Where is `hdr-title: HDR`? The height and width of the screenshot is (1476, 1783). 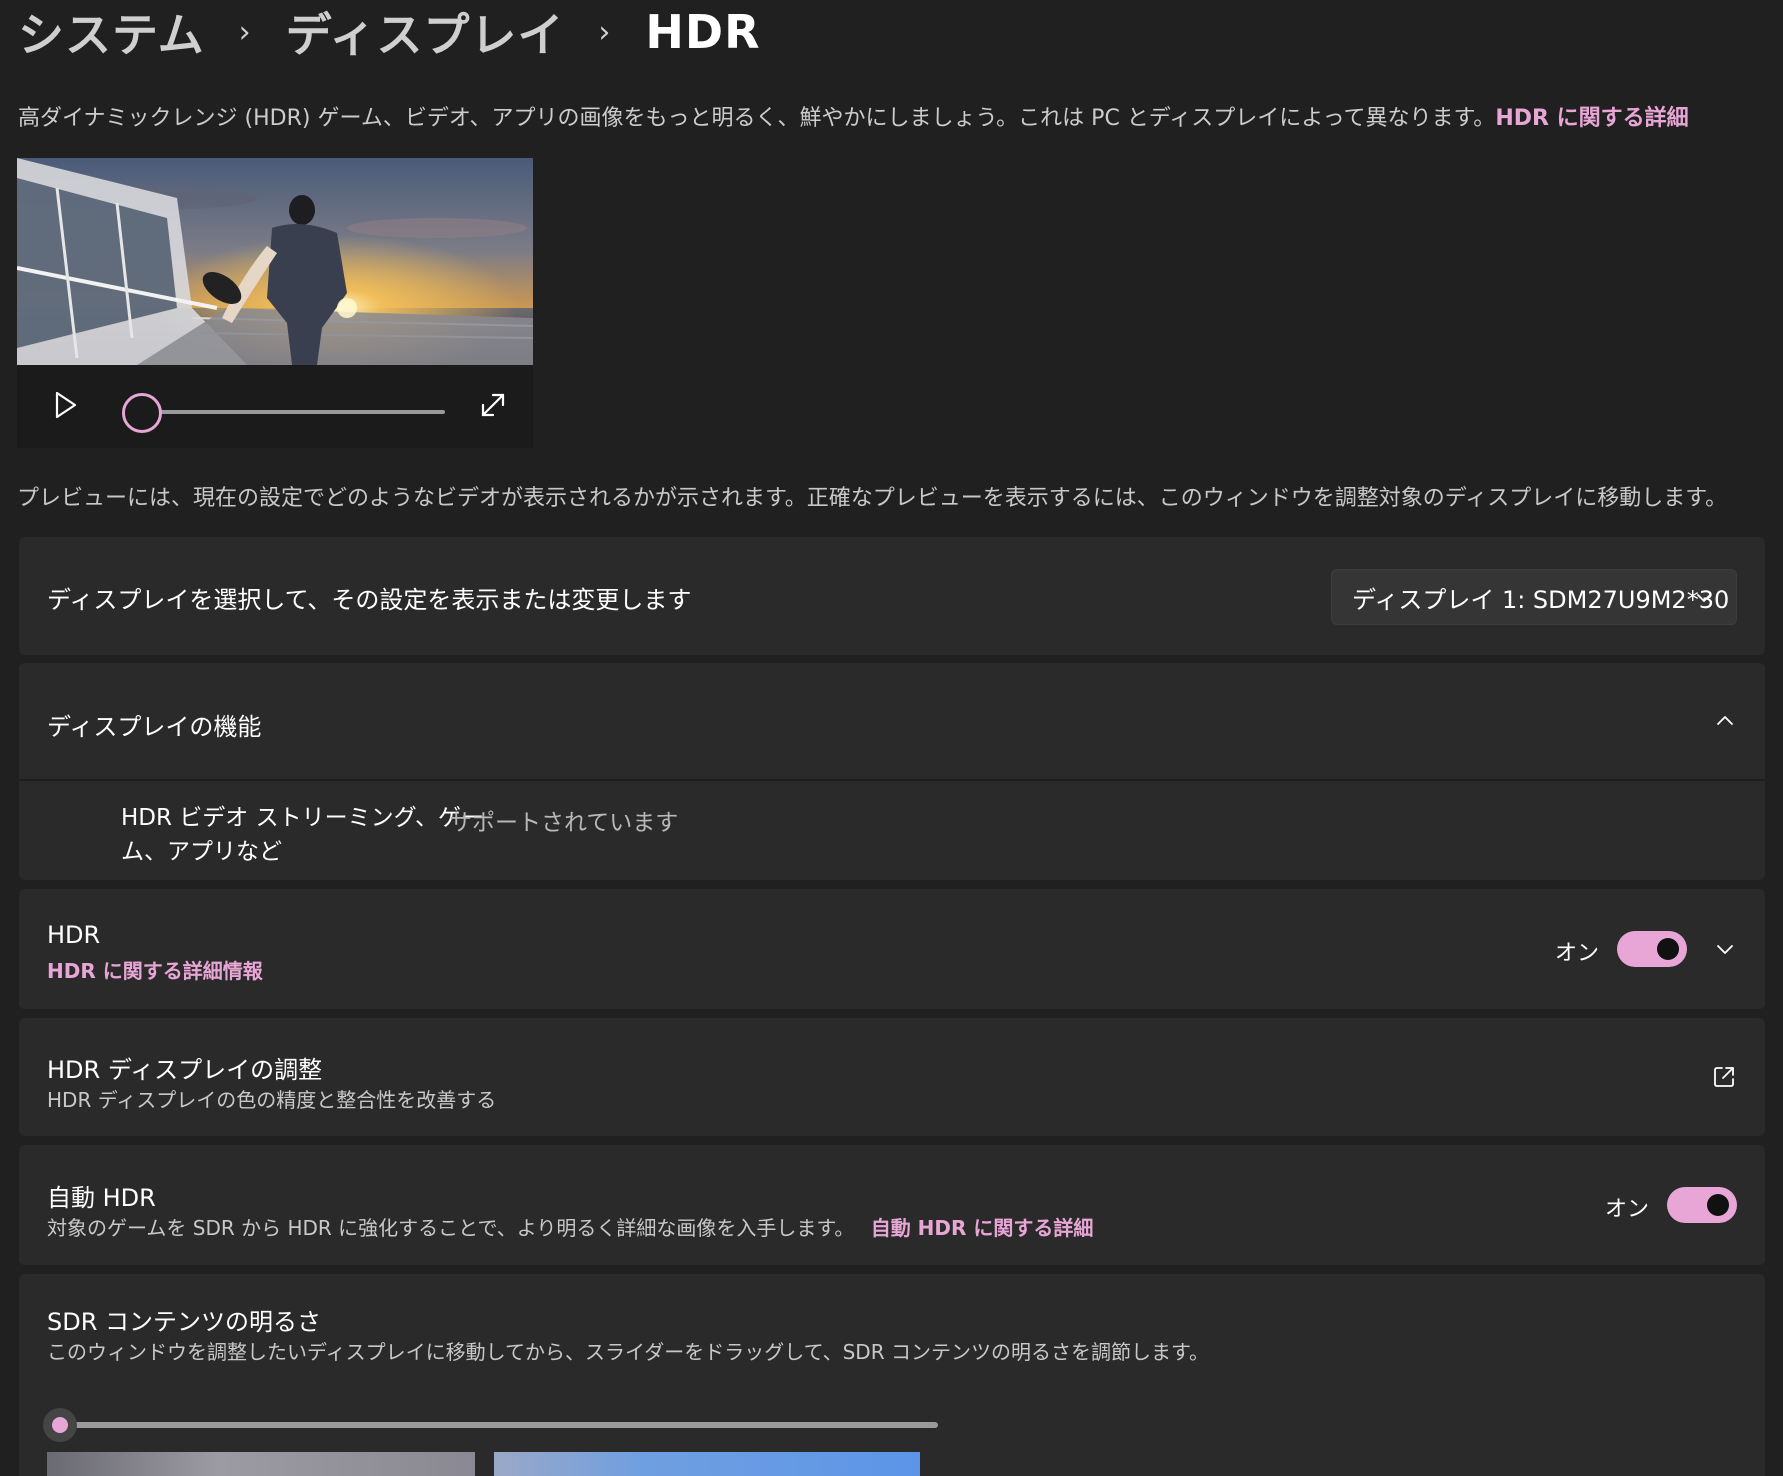
hdr-title: HDR is located at coordinates (74, 935).